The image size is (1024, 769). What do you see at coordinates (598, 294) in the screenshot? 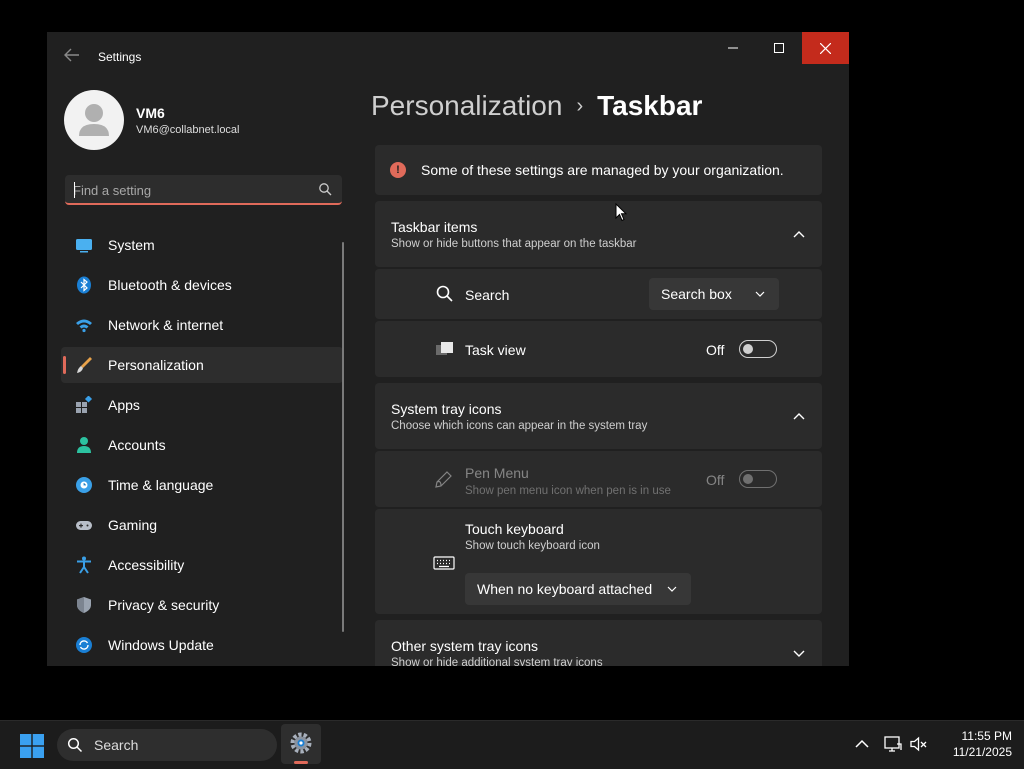
I see `search-setting-row: Search Search box` at bounding box center [598, 294].